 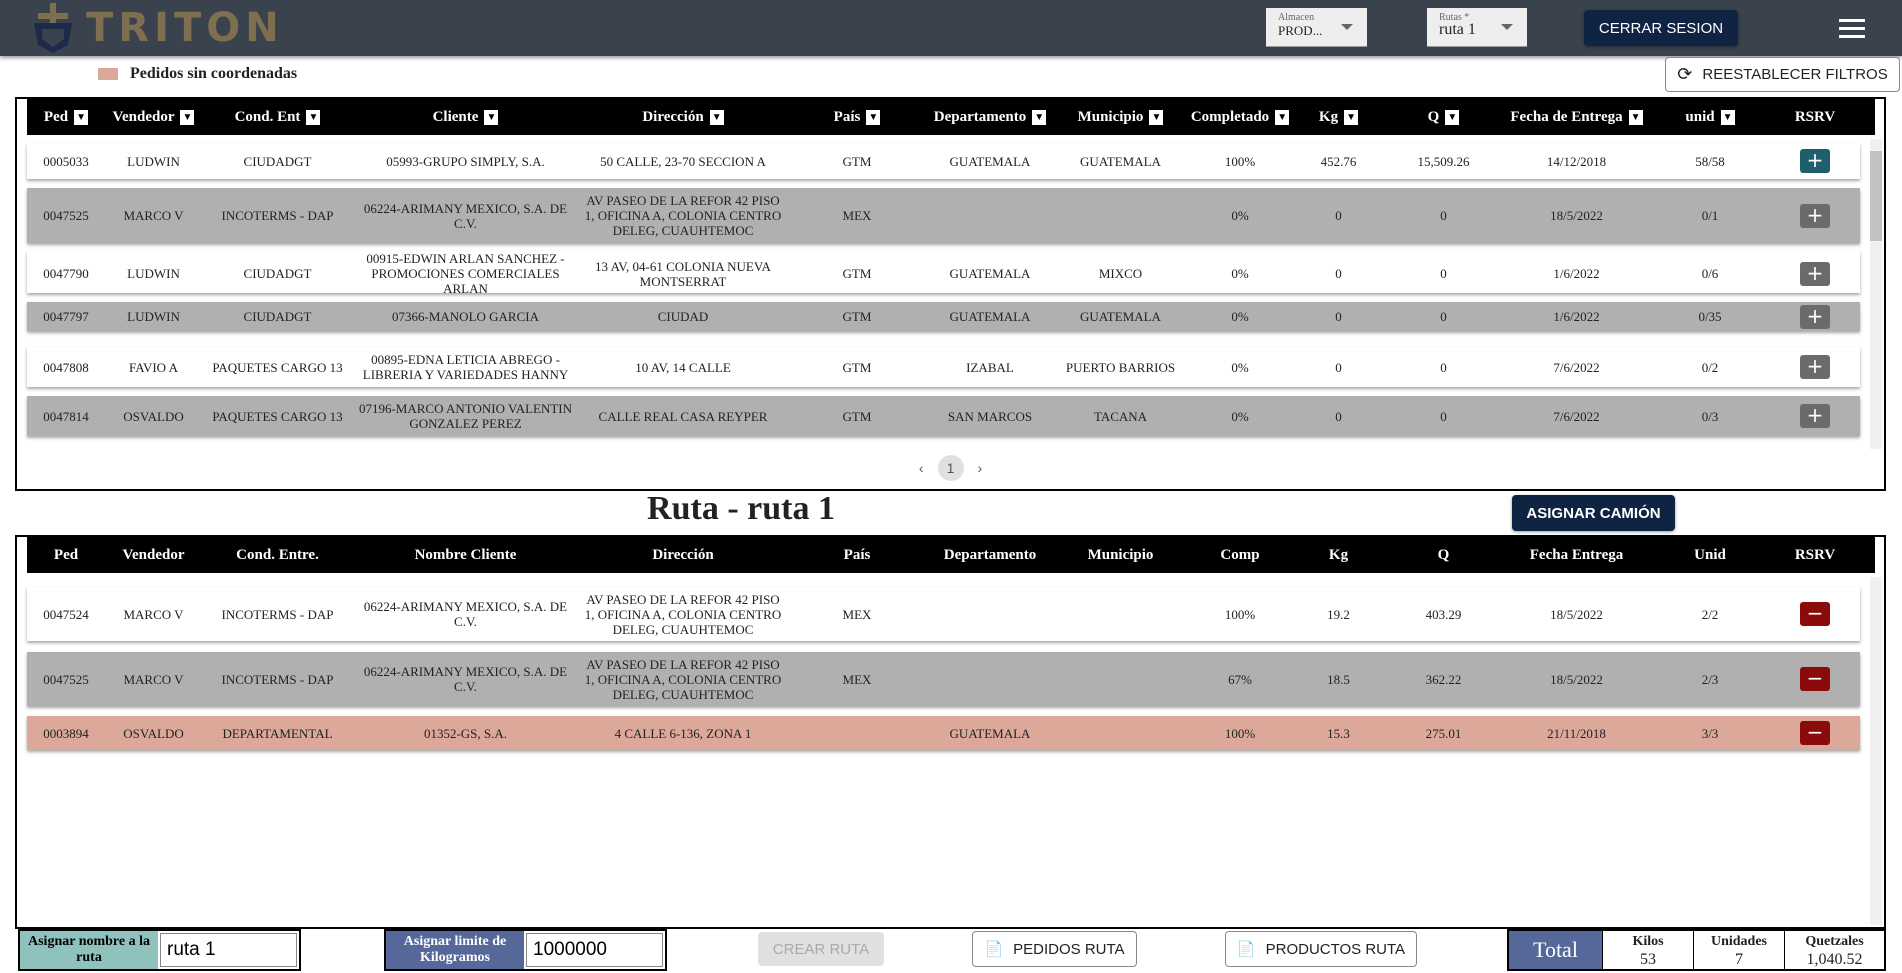 What do you see at coordinates (1710, 416) in the screenshot?
I see `cell: 0/3` at bounding box center [1710, 416].